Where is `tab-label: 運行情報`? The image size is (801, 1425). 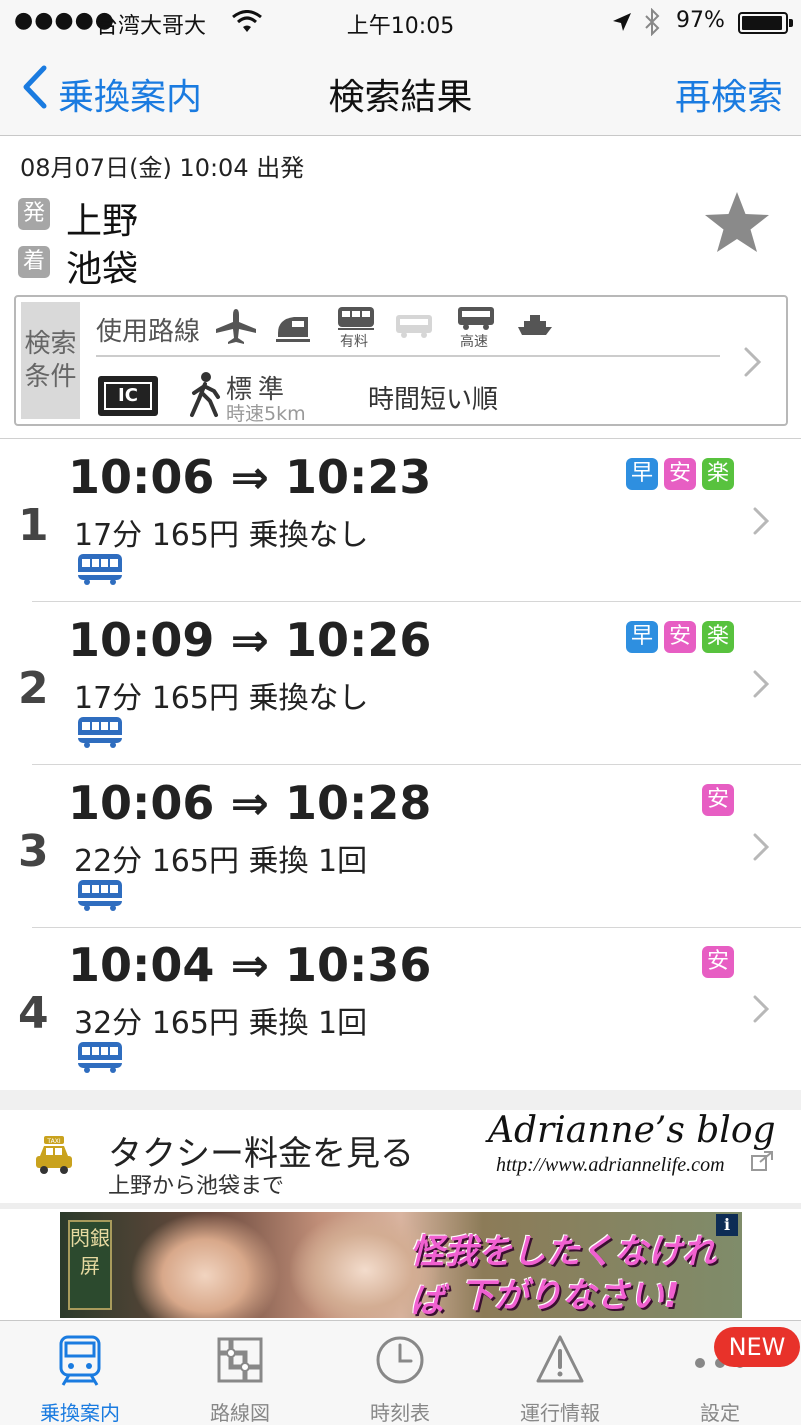
tab-label: 運行情報 is located at coordinates (560, 1413).